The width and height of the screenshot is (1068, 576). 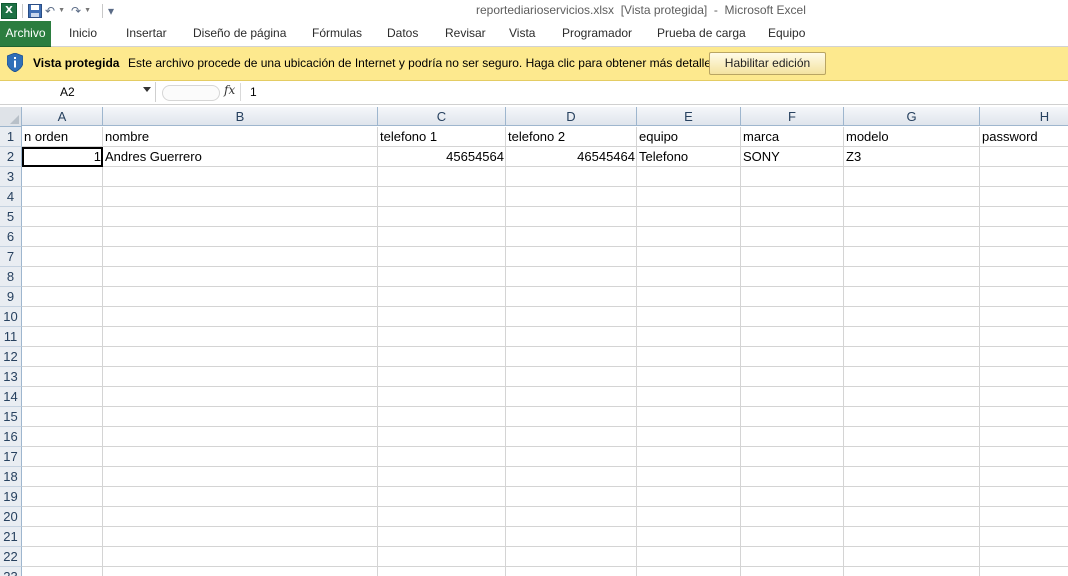 I want to click on row-header-6: 6, so click(x=11, y=237).